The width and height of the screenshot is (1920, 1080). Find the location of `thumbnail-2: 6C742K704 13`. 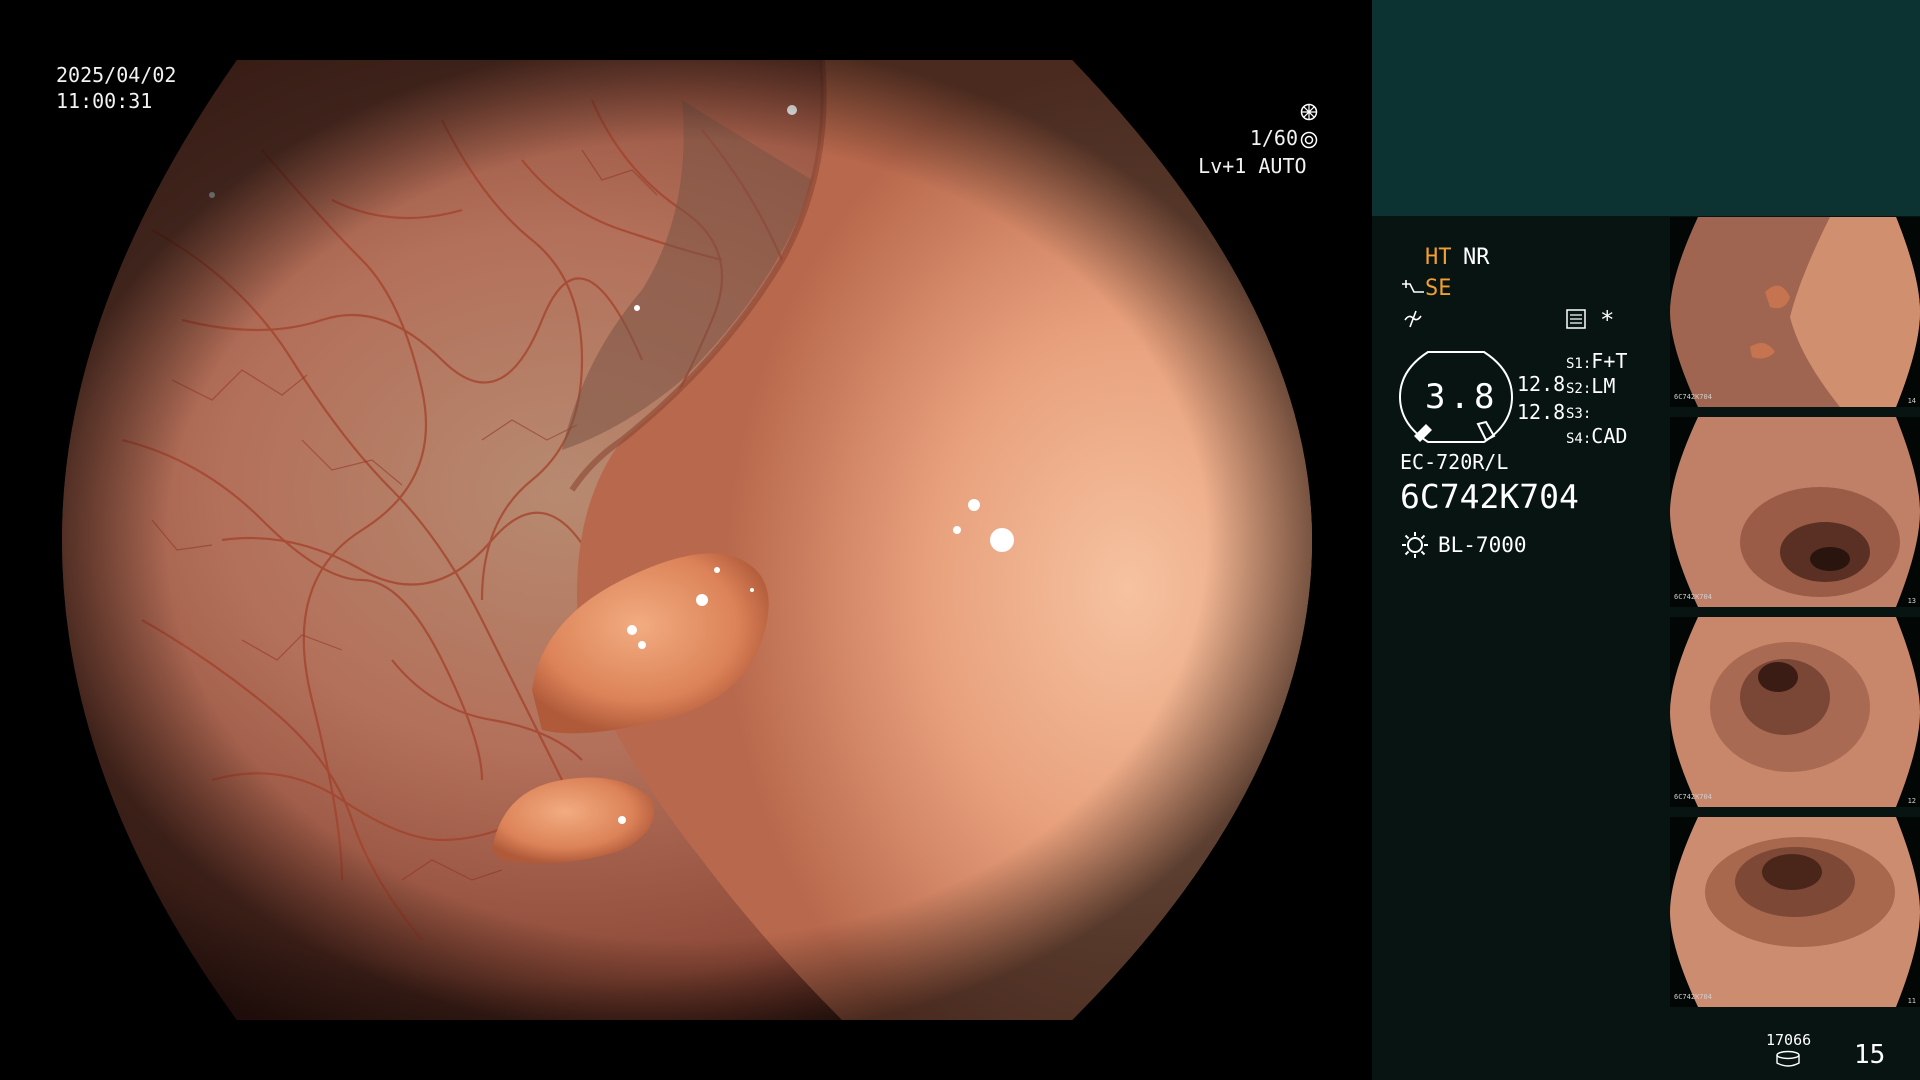

thumbnail-2: 6C742K704 13 is located at coordinates (1795, 512).